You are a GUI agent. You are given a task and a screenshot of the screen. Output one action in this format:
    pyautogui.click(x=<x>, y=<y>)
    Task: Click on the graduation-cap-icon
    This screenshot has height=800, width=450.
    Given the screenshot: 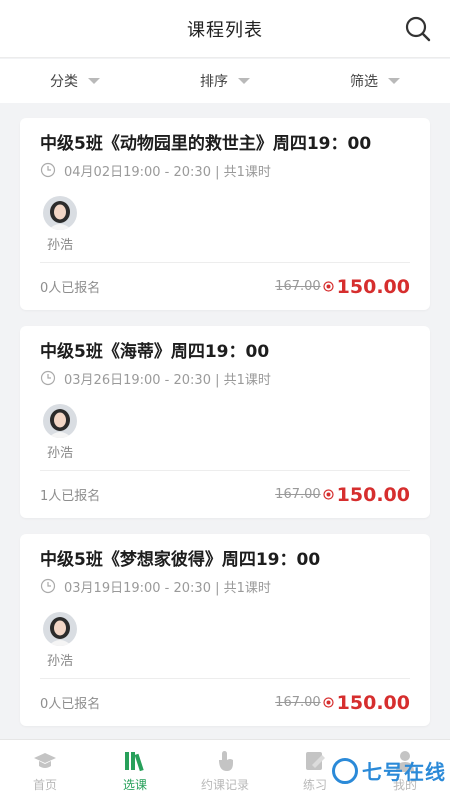 What is the action you would take?
    pyautogui.click(x=45, y=760)
    